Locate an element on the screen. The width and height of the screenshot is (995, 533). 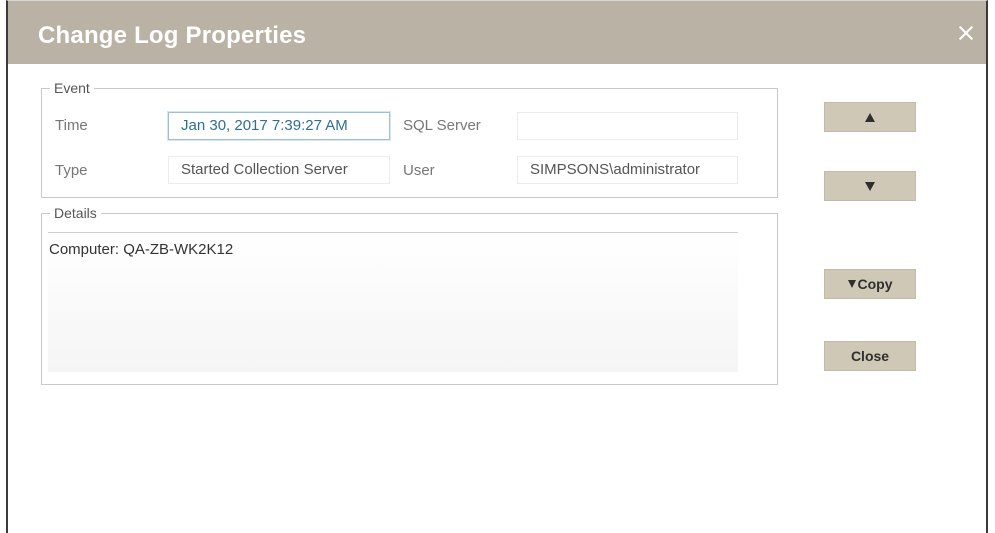
user-label: User is located at coordinates (419, 170).